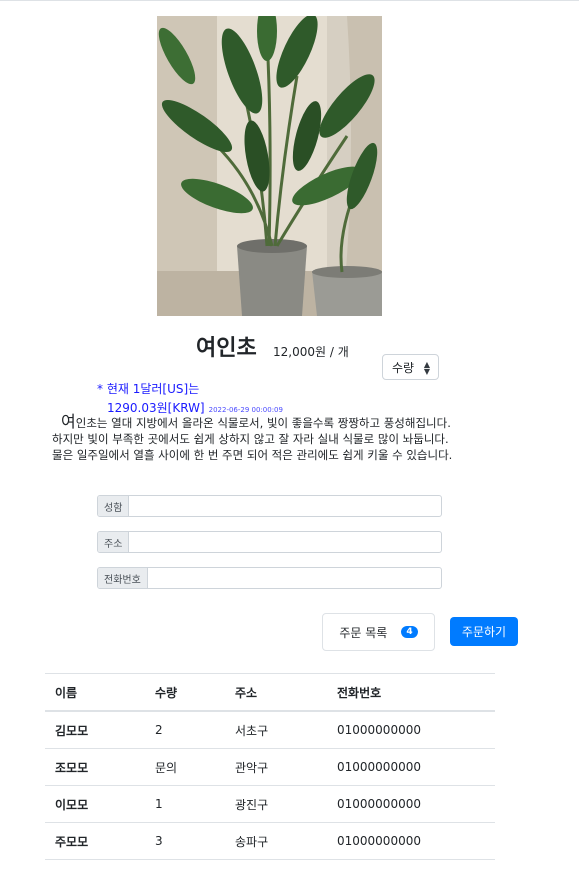 The width and height of the screenshot is (579, 878). What do you see at coordinates (226, 348) in the screenshot?
I see `product-name: 여인초` at bounding box center [226, 348].